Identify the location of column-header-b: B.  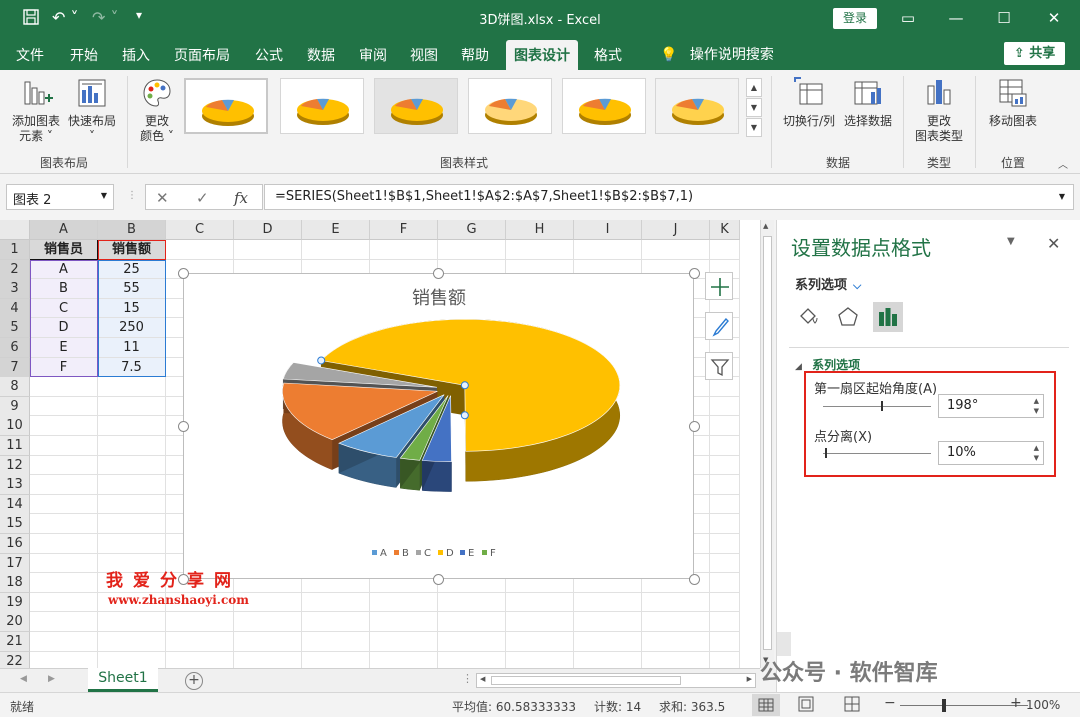
(132, 230).